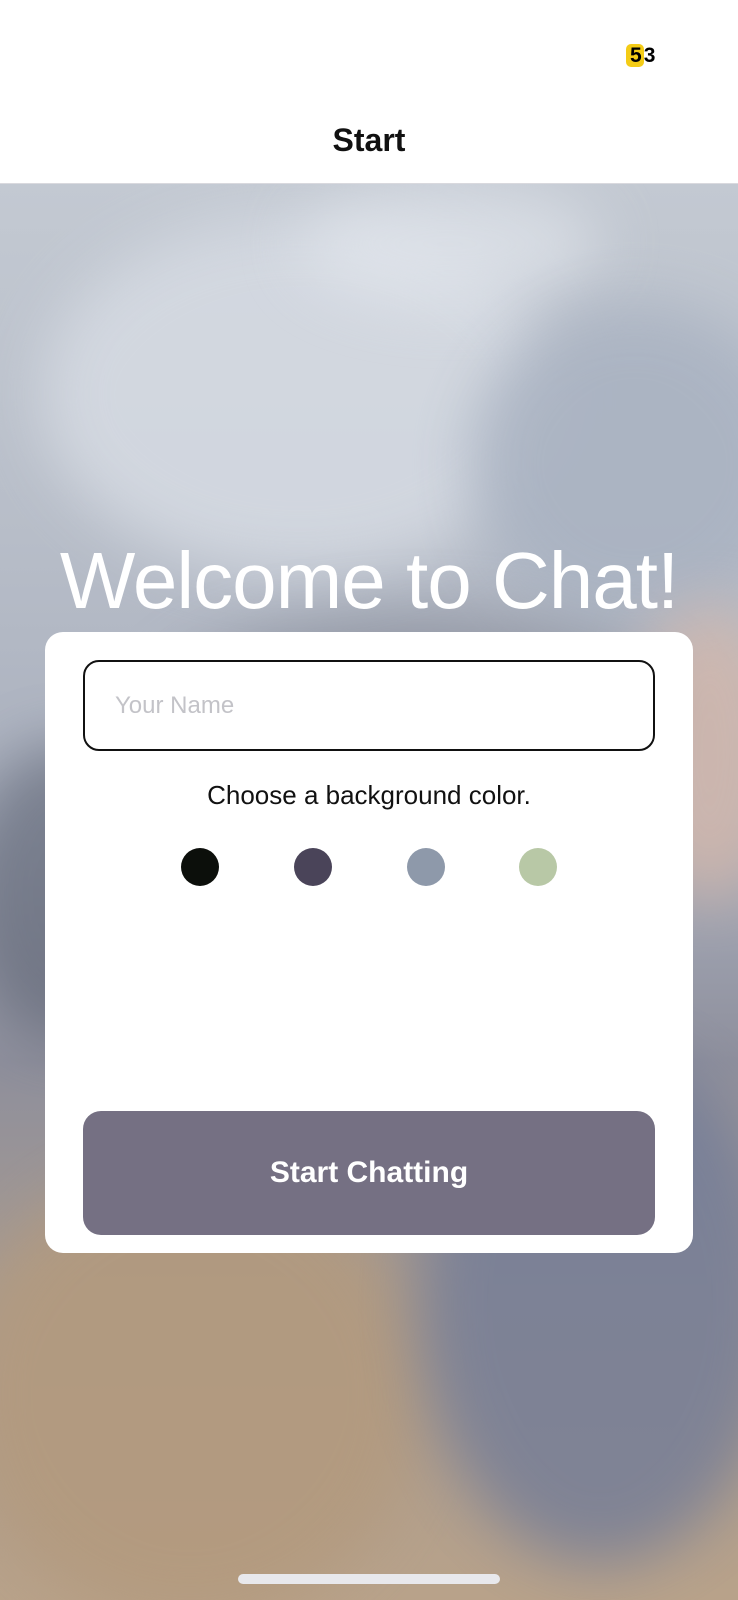 This screenshot has height=1600, width=738. I want to click on color-swatch-black, so click(200, 867).